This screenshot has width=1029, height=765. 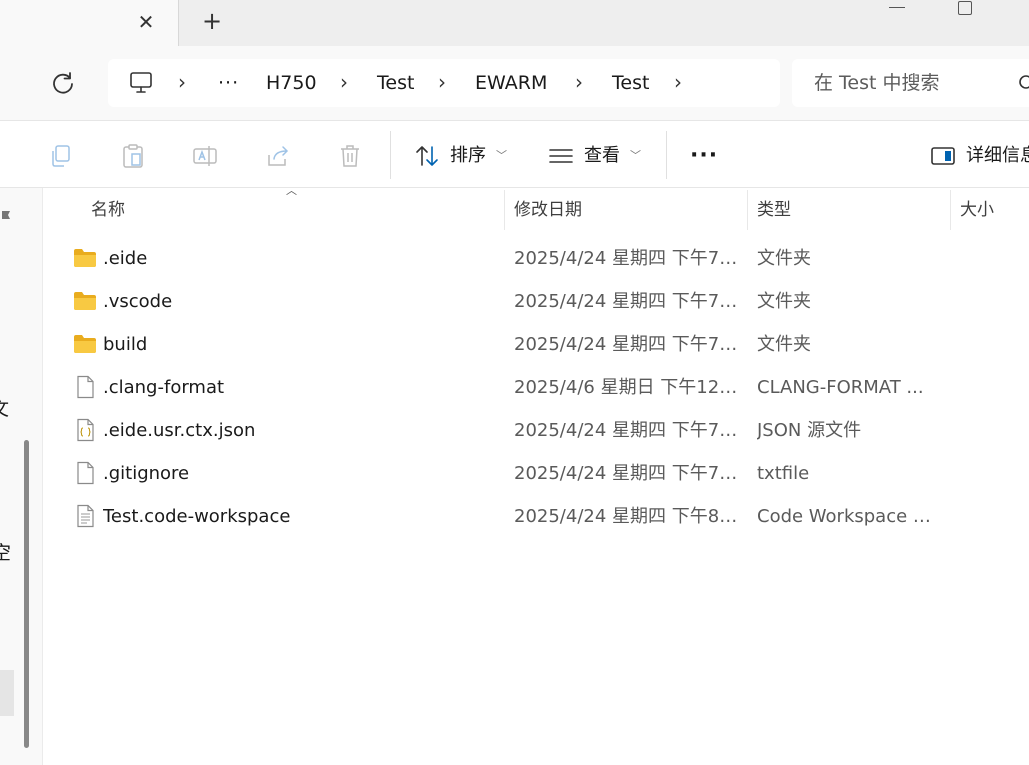 I want to click on file-type: txtfile, so click(x=783, y=473).